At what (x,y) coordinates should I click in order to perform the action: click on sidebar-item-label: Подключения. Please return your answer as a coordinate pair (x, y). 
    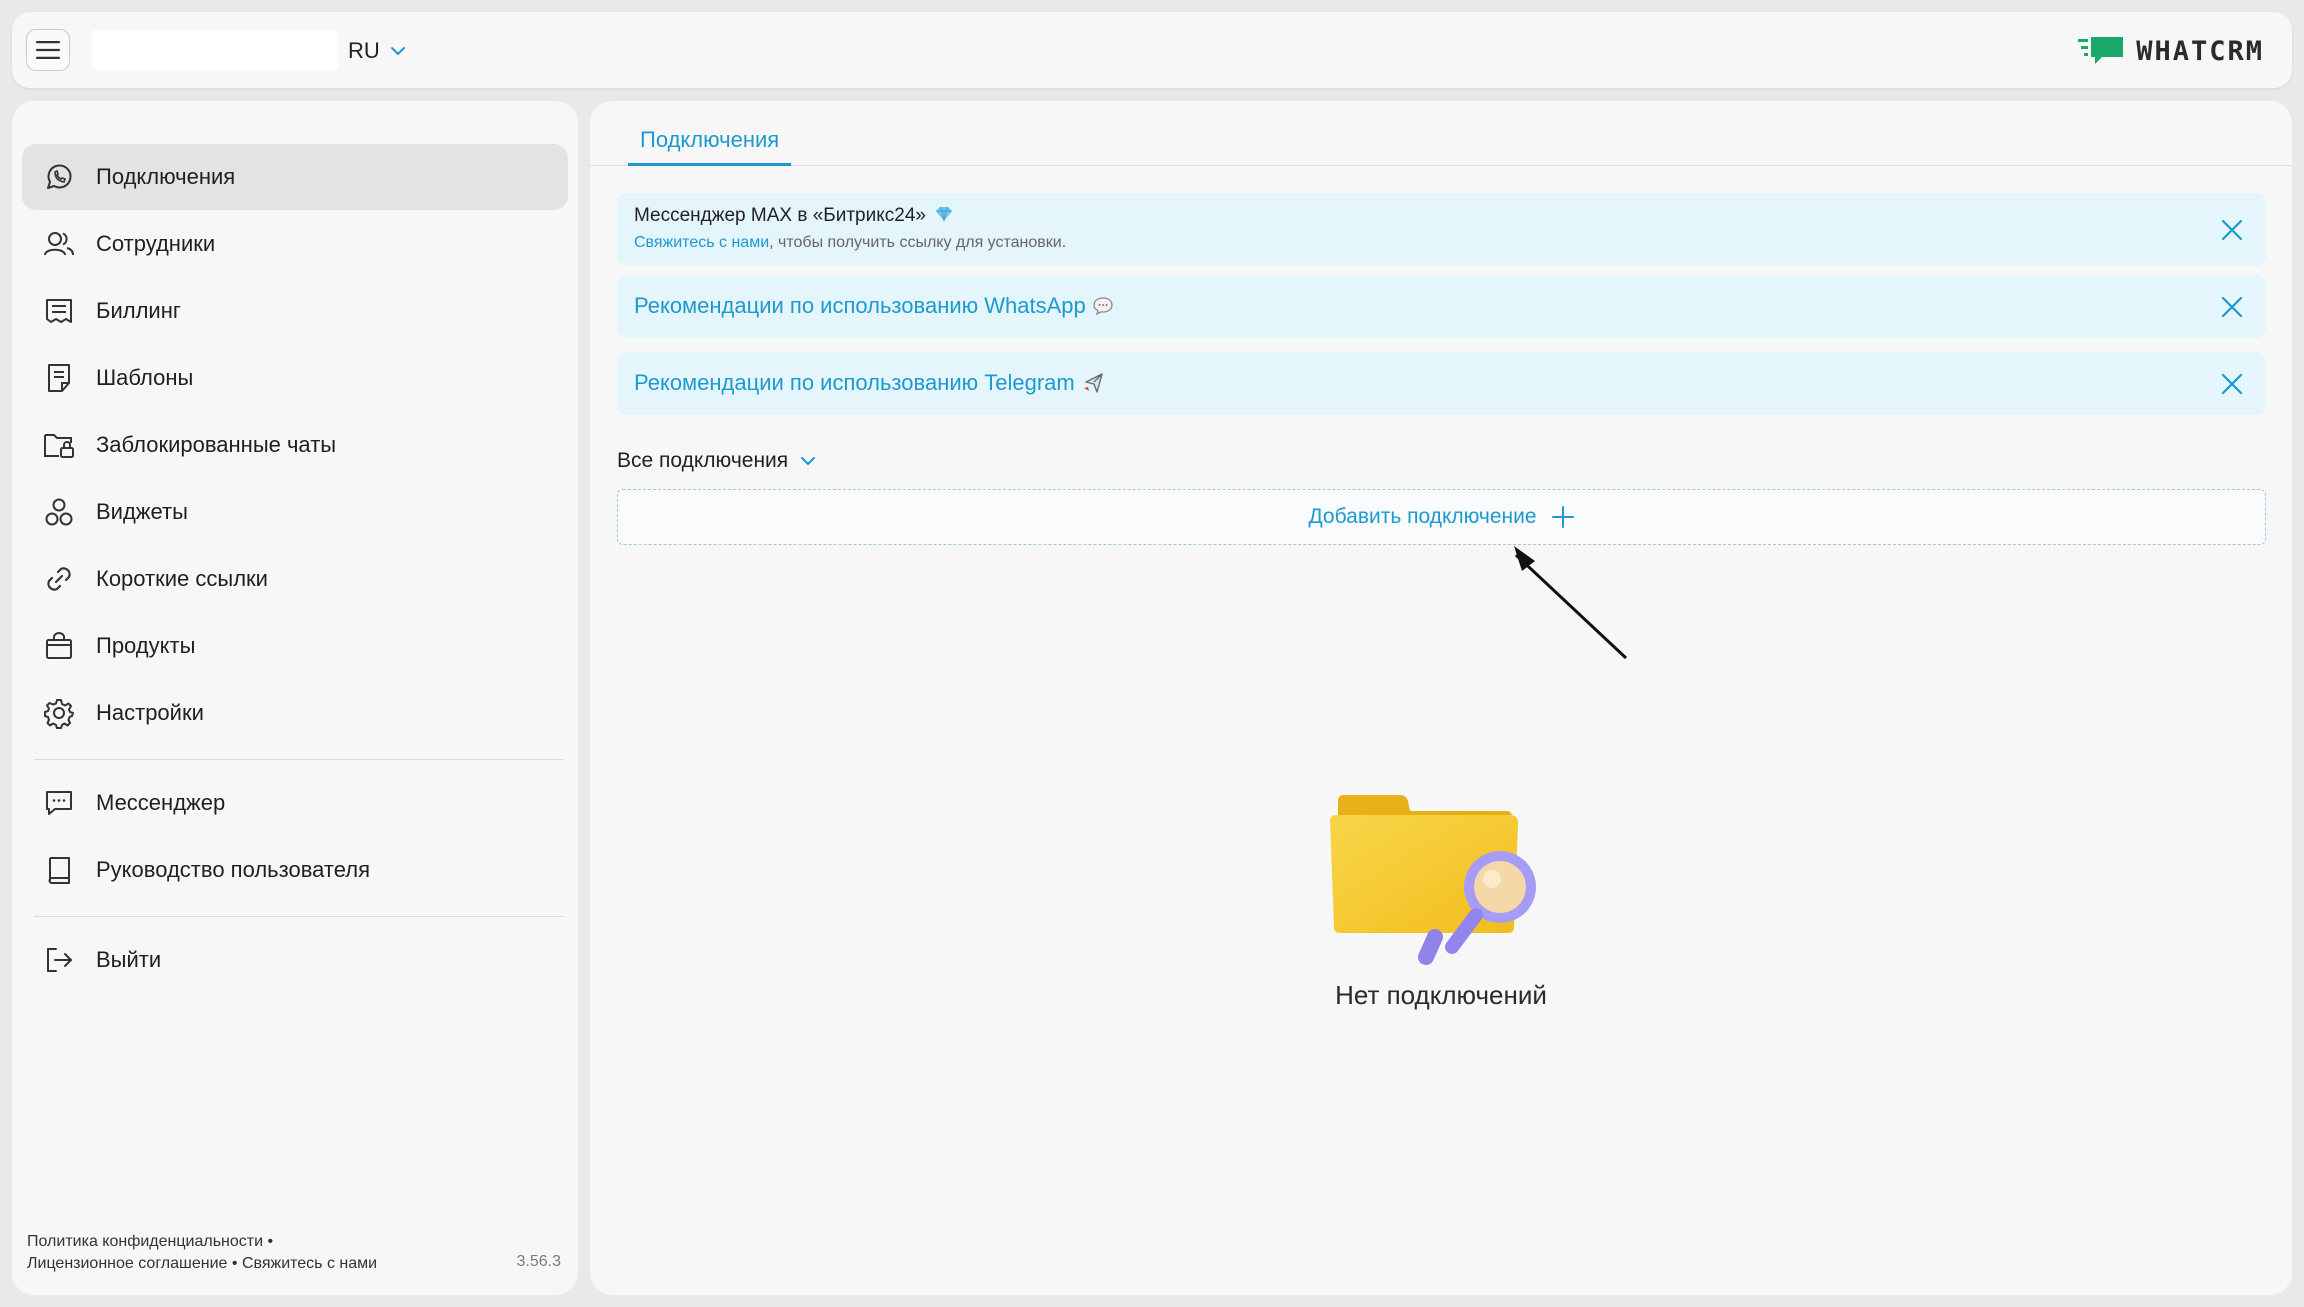
    Looking at the image, I should click on (166, 176).